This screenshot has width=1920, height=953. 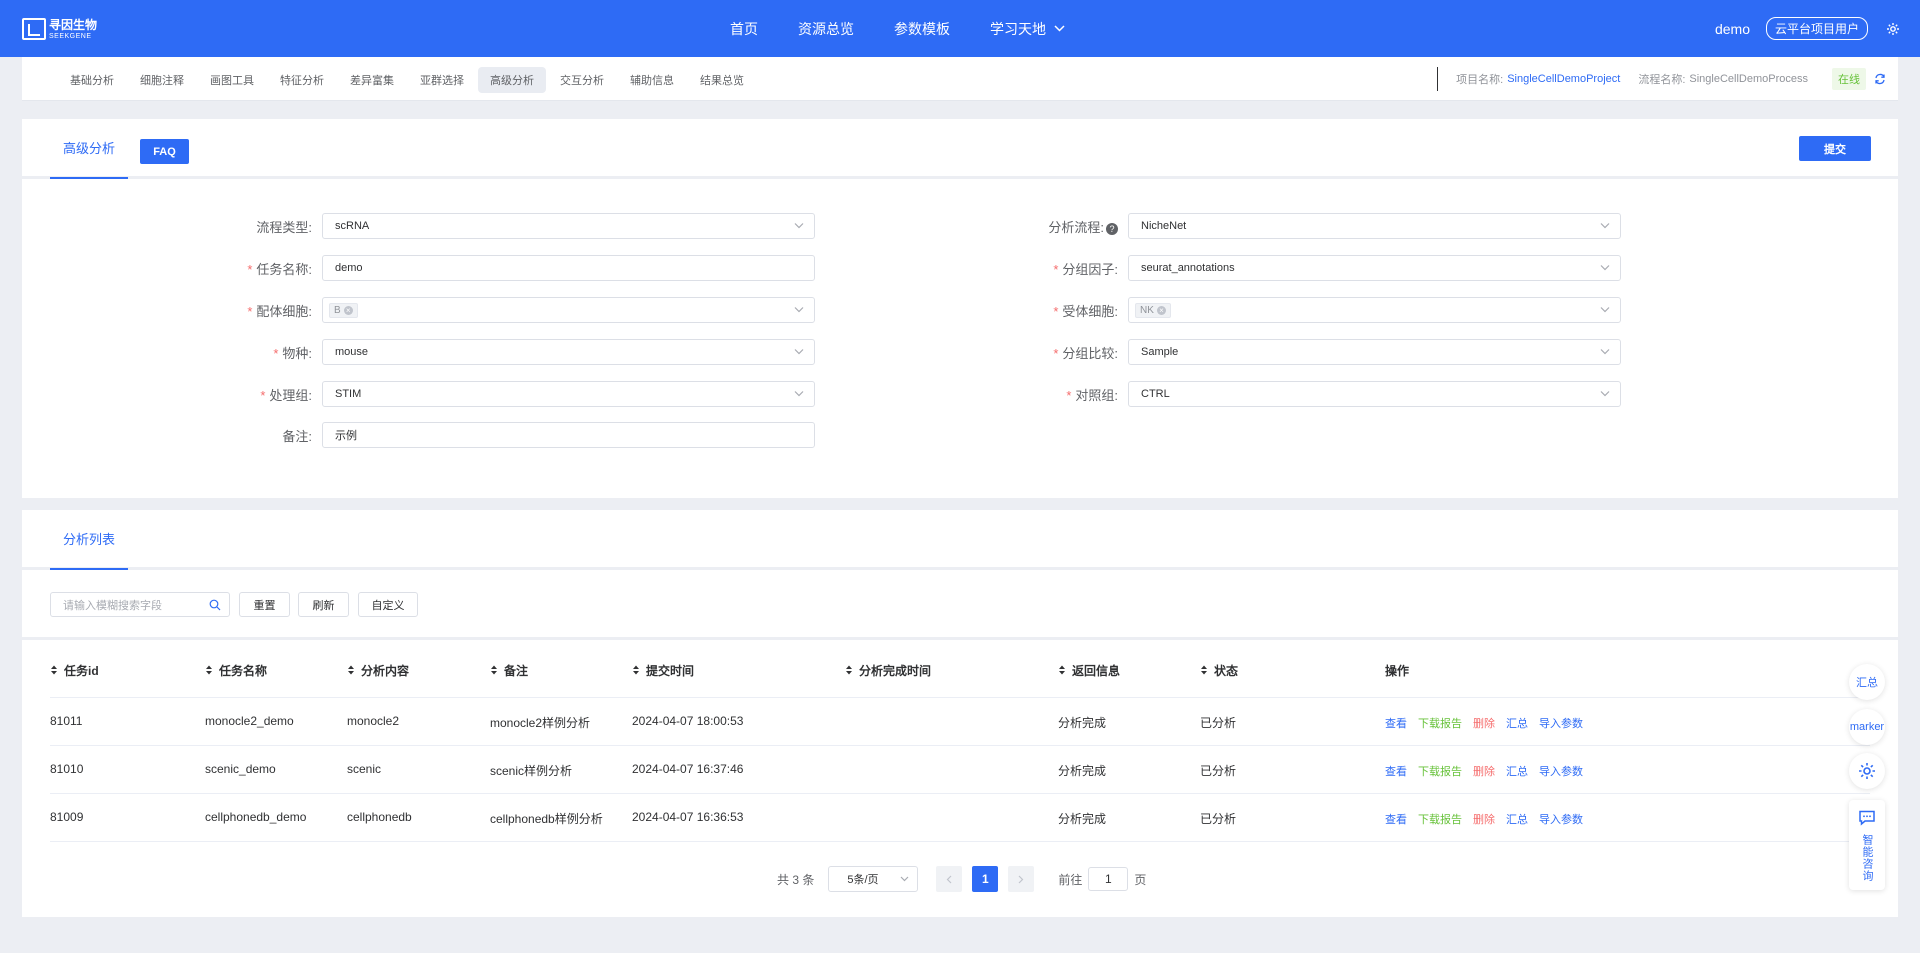 What do you see at coordinates (1867, 845) in the screenshot?
I see `ai-consult-button: 智能咨询` at bounding box center [1867, 845].